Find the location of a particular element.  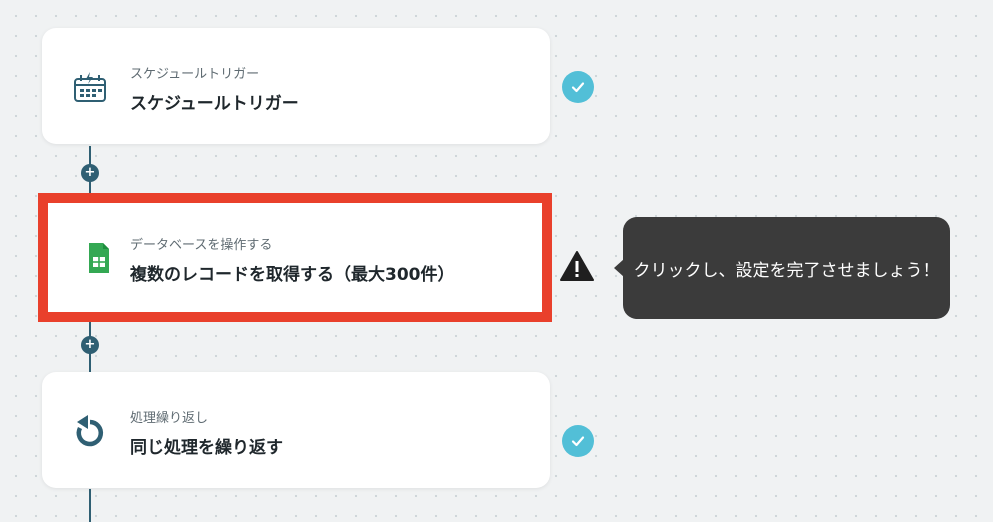

step-card-body: データベースを操作する 複数のレコードを取得する（最大300件） is located at coordinates (295, 257).